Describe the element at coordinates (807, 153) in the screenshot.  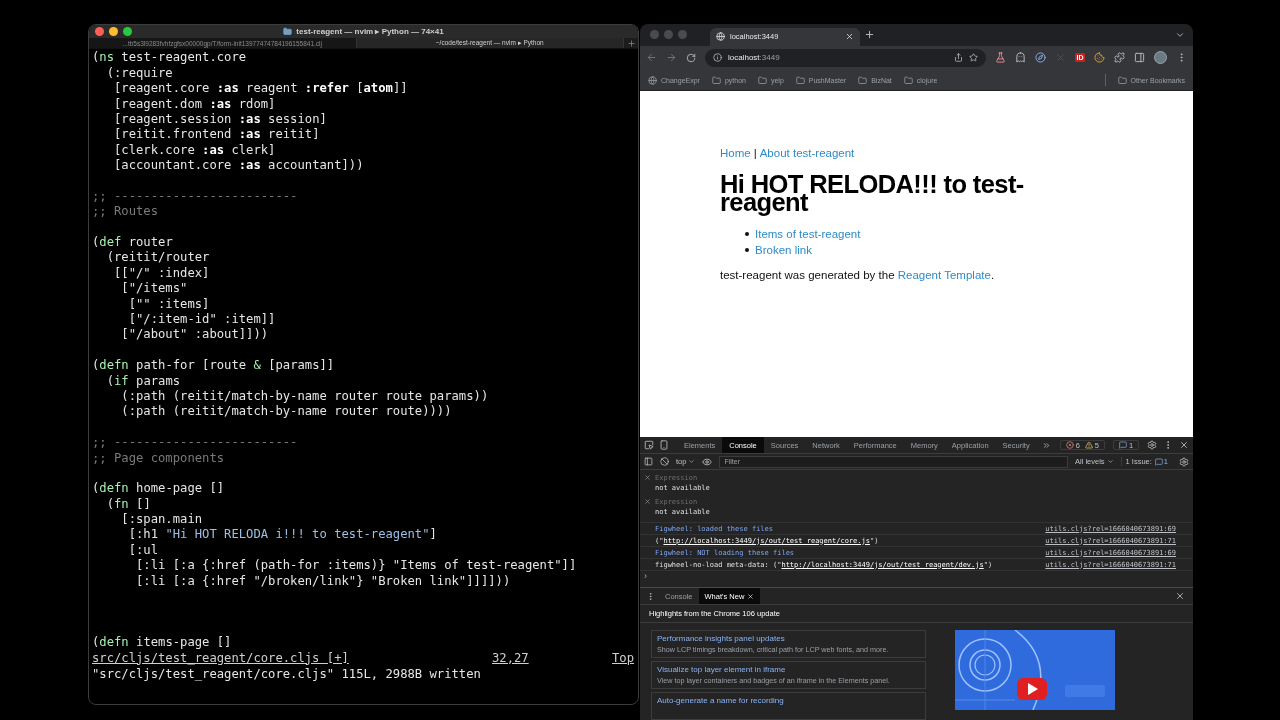
I see `nav-link: About test-reagent` at that location.